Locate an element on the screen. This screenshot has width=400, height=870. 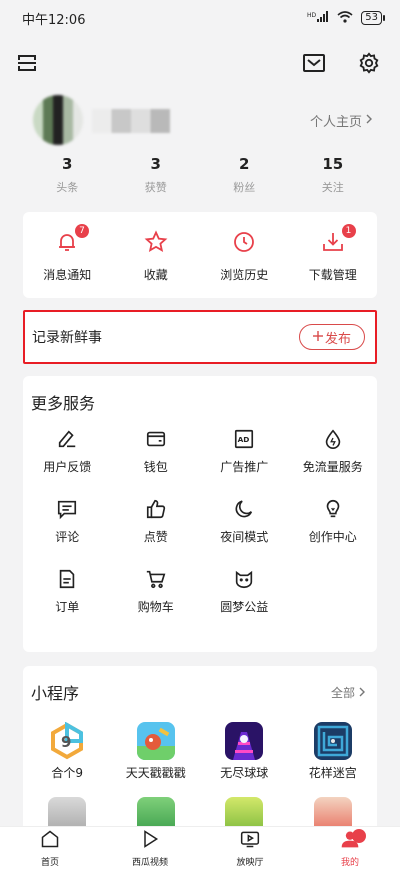
stat-label: 关注 is located at coordinates (332, 187).